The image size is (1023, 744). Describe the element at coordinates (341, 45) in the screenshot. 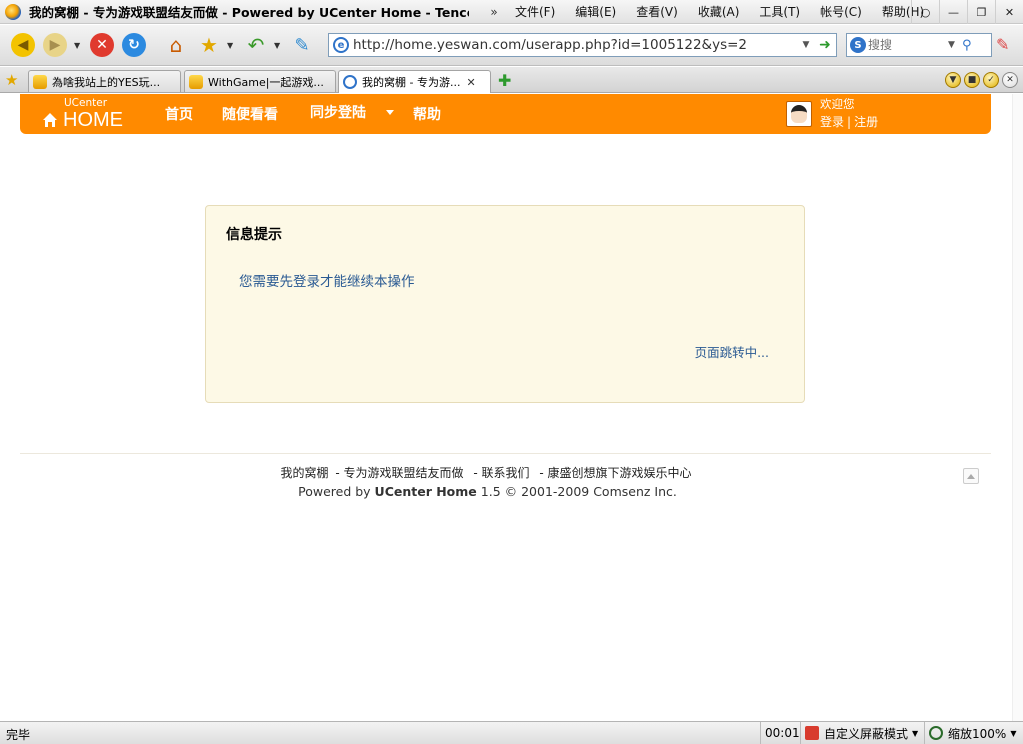

I see `page-ie-icon: e` at that location.